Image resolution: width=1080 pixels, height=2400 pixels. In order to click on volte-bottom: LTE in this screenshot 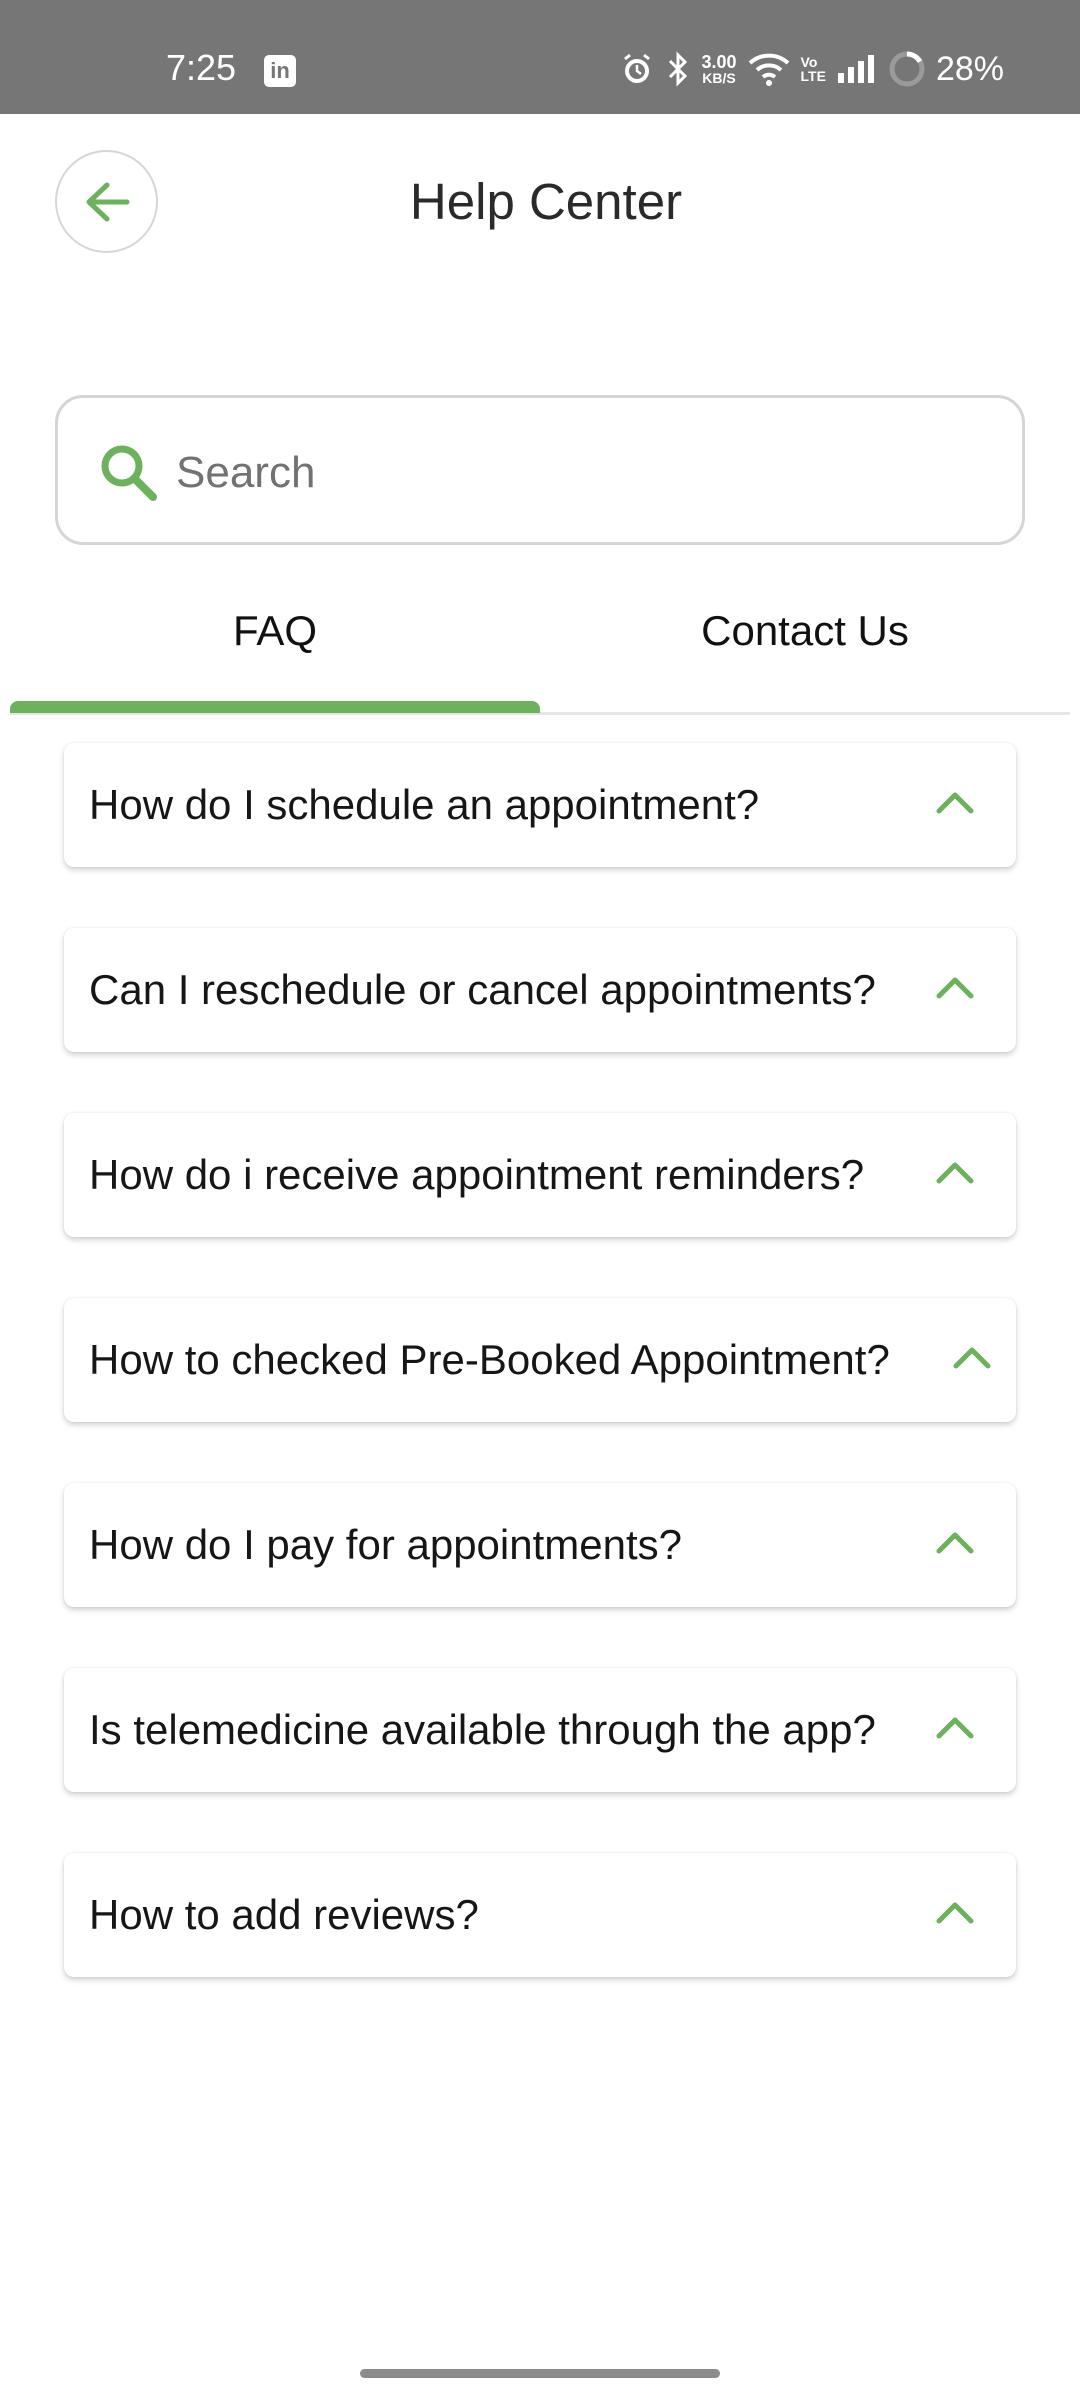, I will do `click(813, 76)`.